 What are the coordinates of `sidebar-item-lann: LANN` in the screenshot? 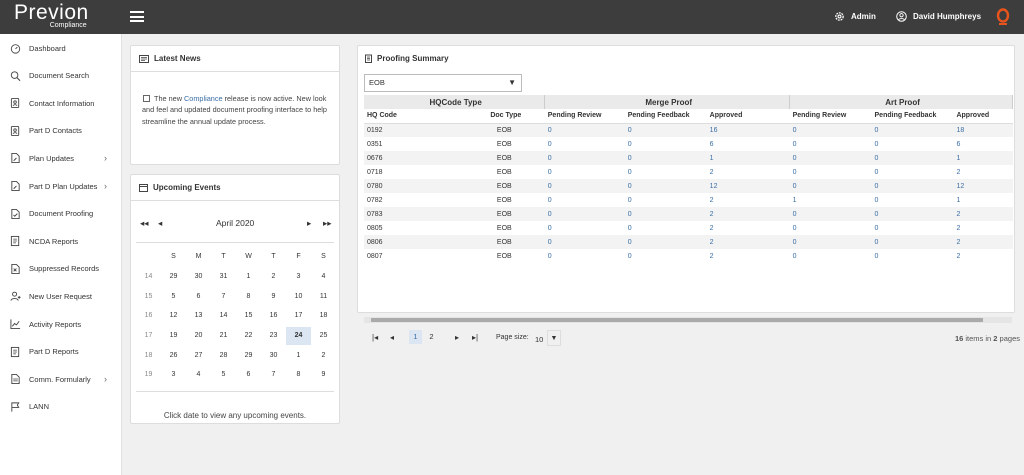 It's located at (61, 407).